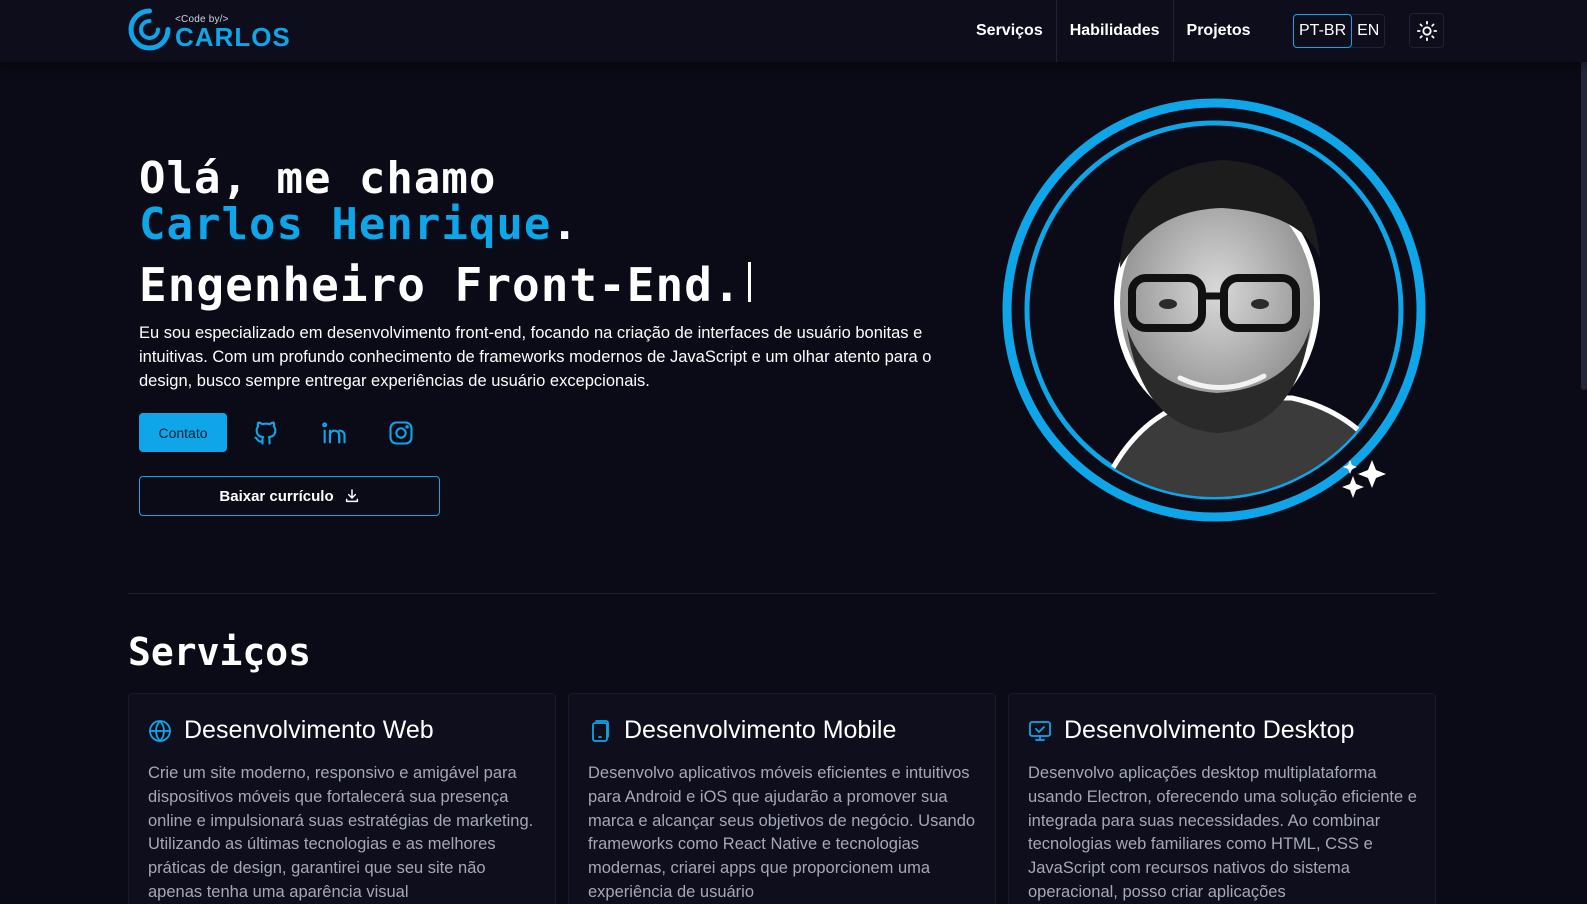  What do you see at coordinates (318, 178) in the screenshot?
I see `hero-greeting: Olá, me chamo` at bounding box center [318, 178].